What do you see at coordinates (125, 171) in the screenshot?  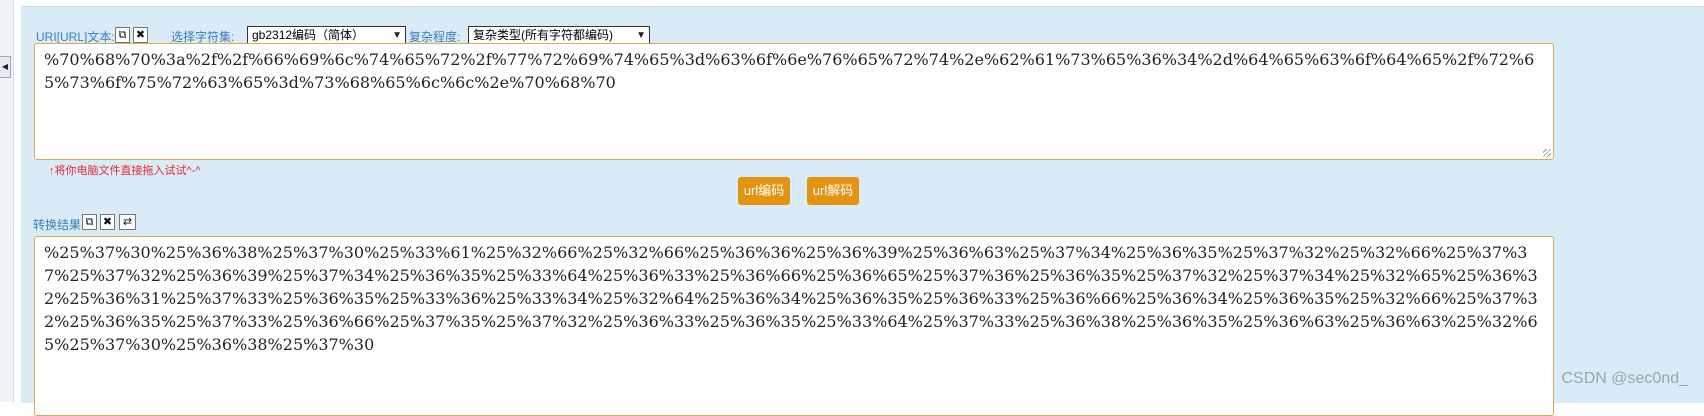 I see `drag-file-hint: ↑将你电脑文件直接拖入试试^-^` at bounding box center [125, 171].